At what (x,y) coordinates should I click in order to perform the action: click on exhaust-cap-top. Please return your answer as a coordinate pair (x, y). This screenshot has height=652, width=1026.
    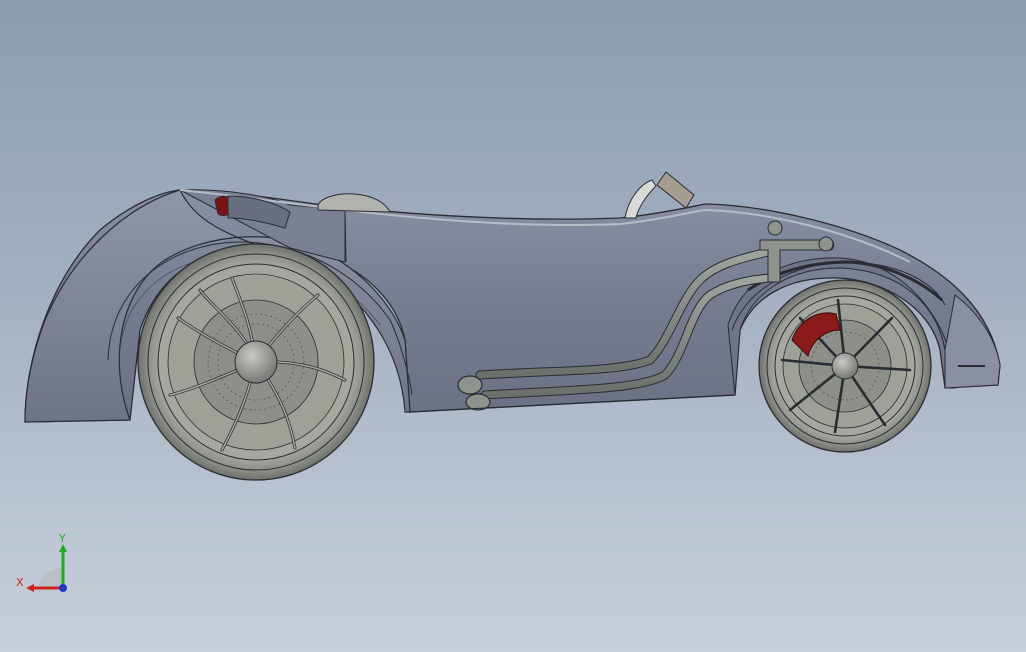
    Looking at the image, I should click on (775, 228).